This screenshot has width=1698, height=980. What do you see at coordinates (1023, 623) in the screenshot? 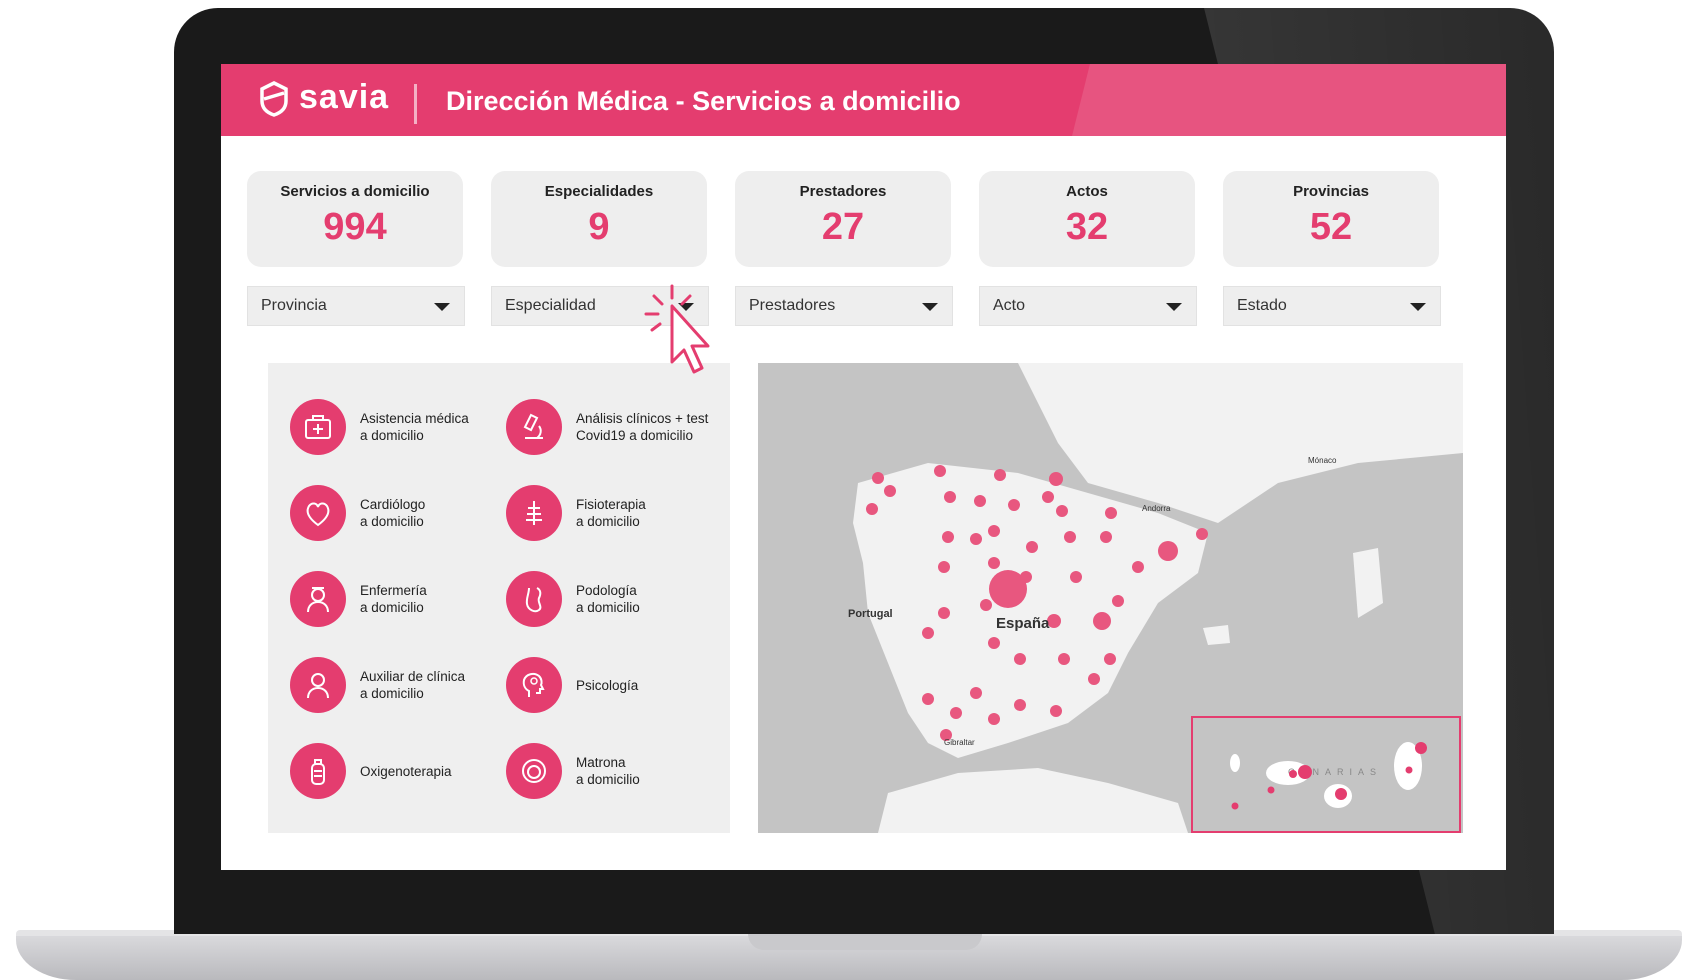
I see `label-spain: España` at bounding box center [1023, 623].